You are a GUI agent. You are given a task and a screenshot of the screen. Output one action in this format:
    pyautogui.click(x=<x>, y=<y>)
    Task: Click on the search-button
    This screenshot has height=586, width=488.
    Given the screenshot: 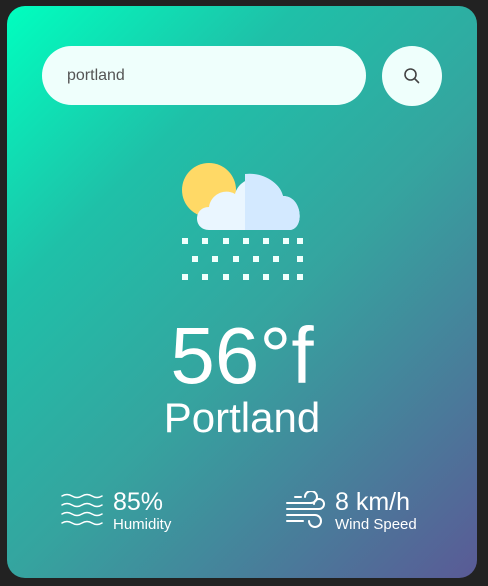 What is the action you would take?
    pyautogui.click(x=412, y=76)
    